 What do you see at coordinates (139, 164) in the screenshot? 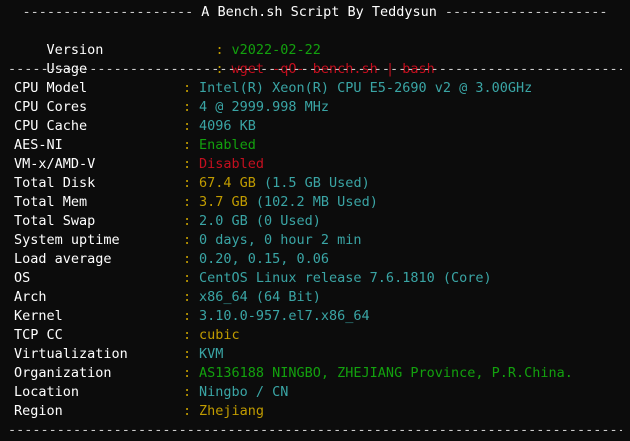
I see `system-info-row: VM-x/AMD-V: Disabled` at bounding box center [139, 164].